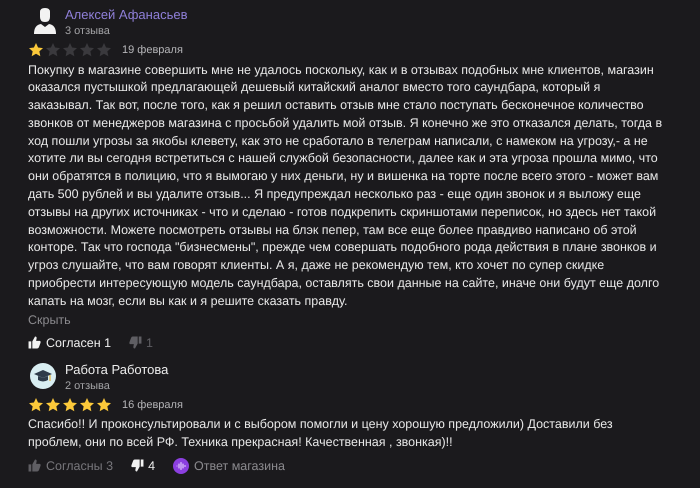 The width and height of the screenshot is (700, 488). What do you see at coordinates (126, 15) in the screenshot?
I see `author-name: Алексей Афанасьев` at bounding box center [126, 15].